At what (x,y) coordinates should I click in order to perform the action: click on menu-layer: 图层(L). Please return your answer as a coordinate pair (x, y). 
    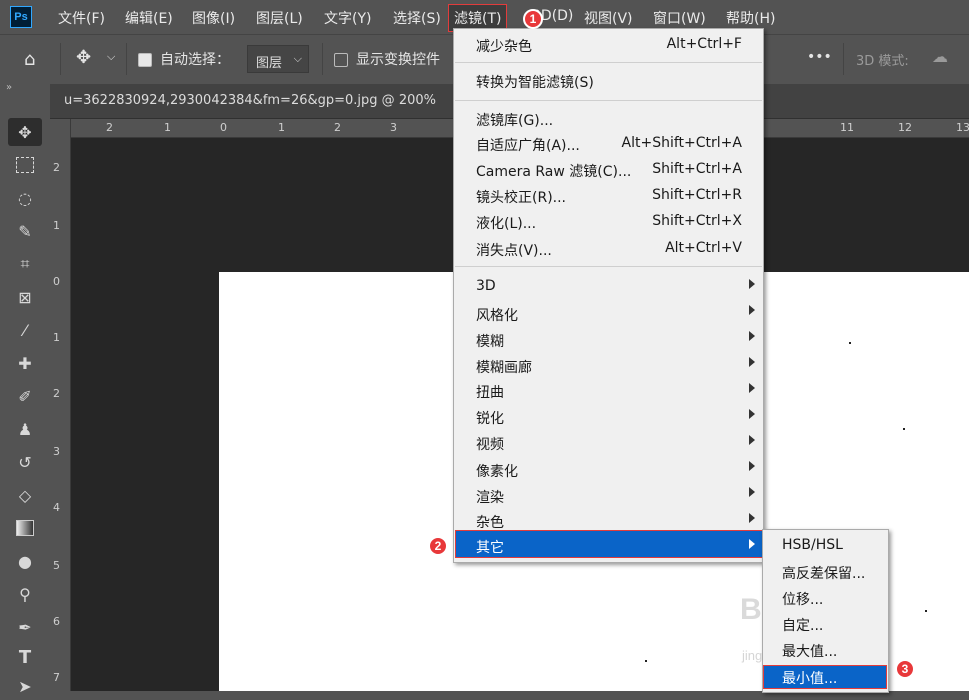
    Looking at the image, I should click on (279, 18).